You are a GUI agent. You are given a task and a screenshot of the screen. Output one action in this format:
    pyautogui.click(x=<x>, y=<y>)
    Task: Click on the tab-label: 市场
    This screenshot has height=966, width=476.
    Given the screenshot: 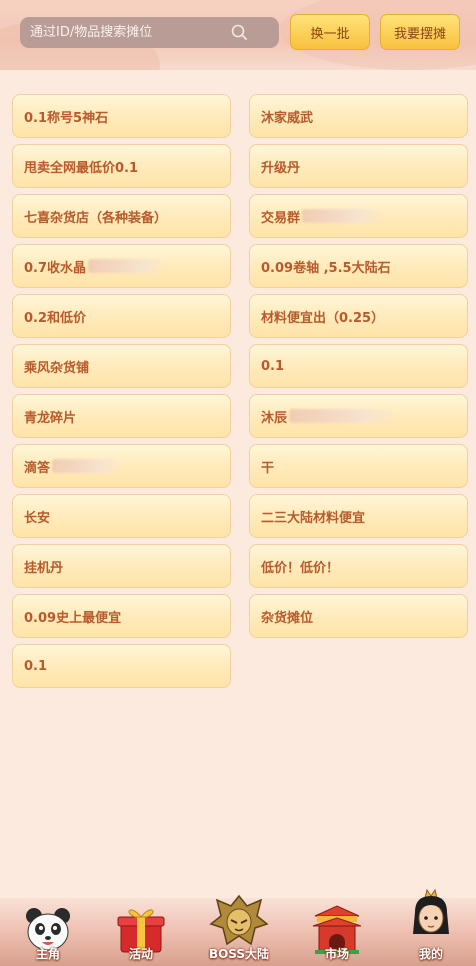 What is the action you would take?
    pyautogui.click(x=336, y=954)
    